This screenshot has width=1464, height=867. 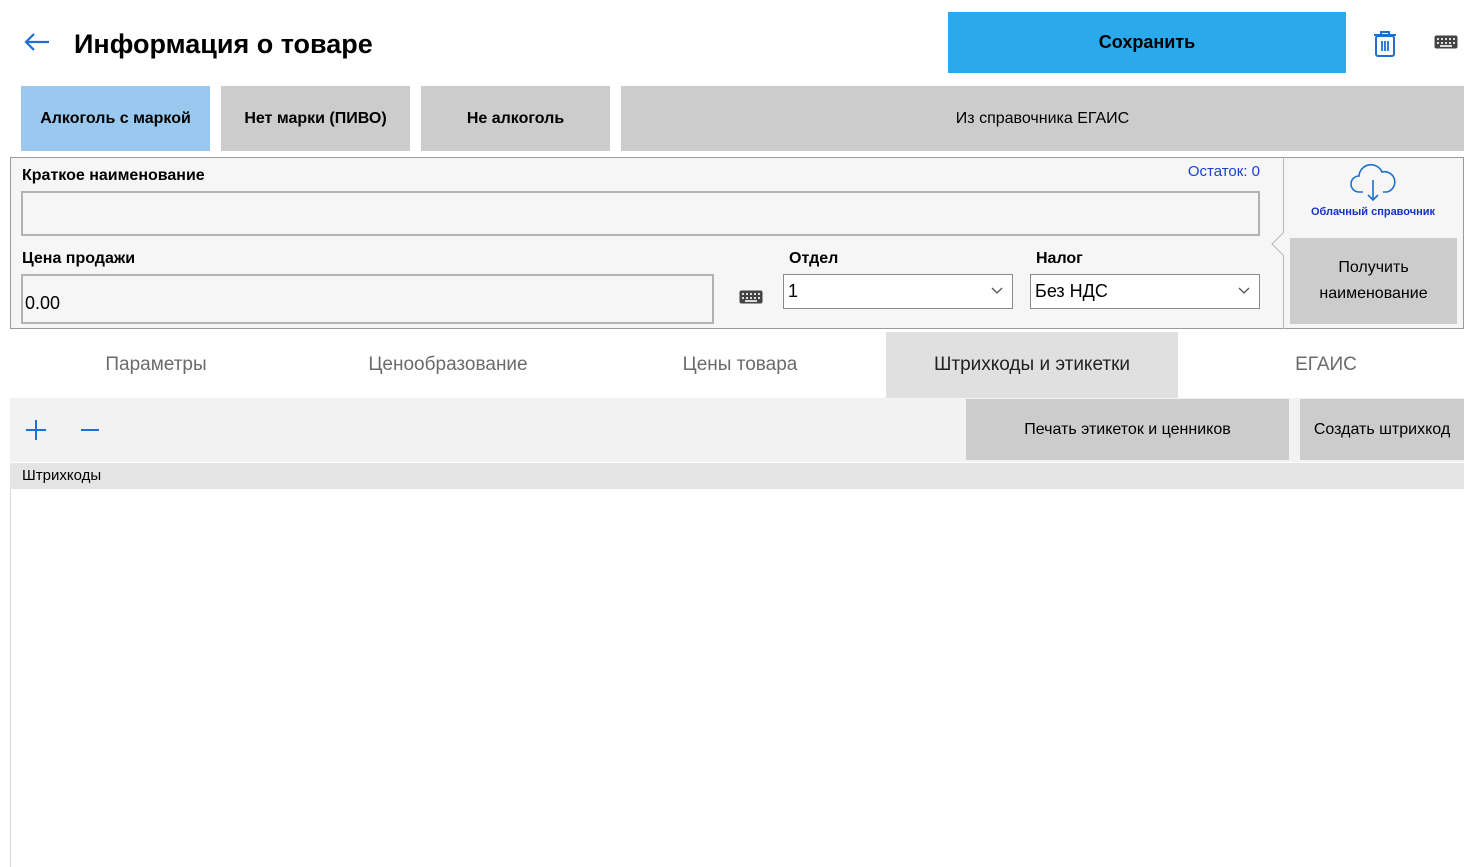 What do you see at coordinates (156, 365) in the screenshot?
I see `tab-parameters: Параметры` at bounding box center [156, 365].